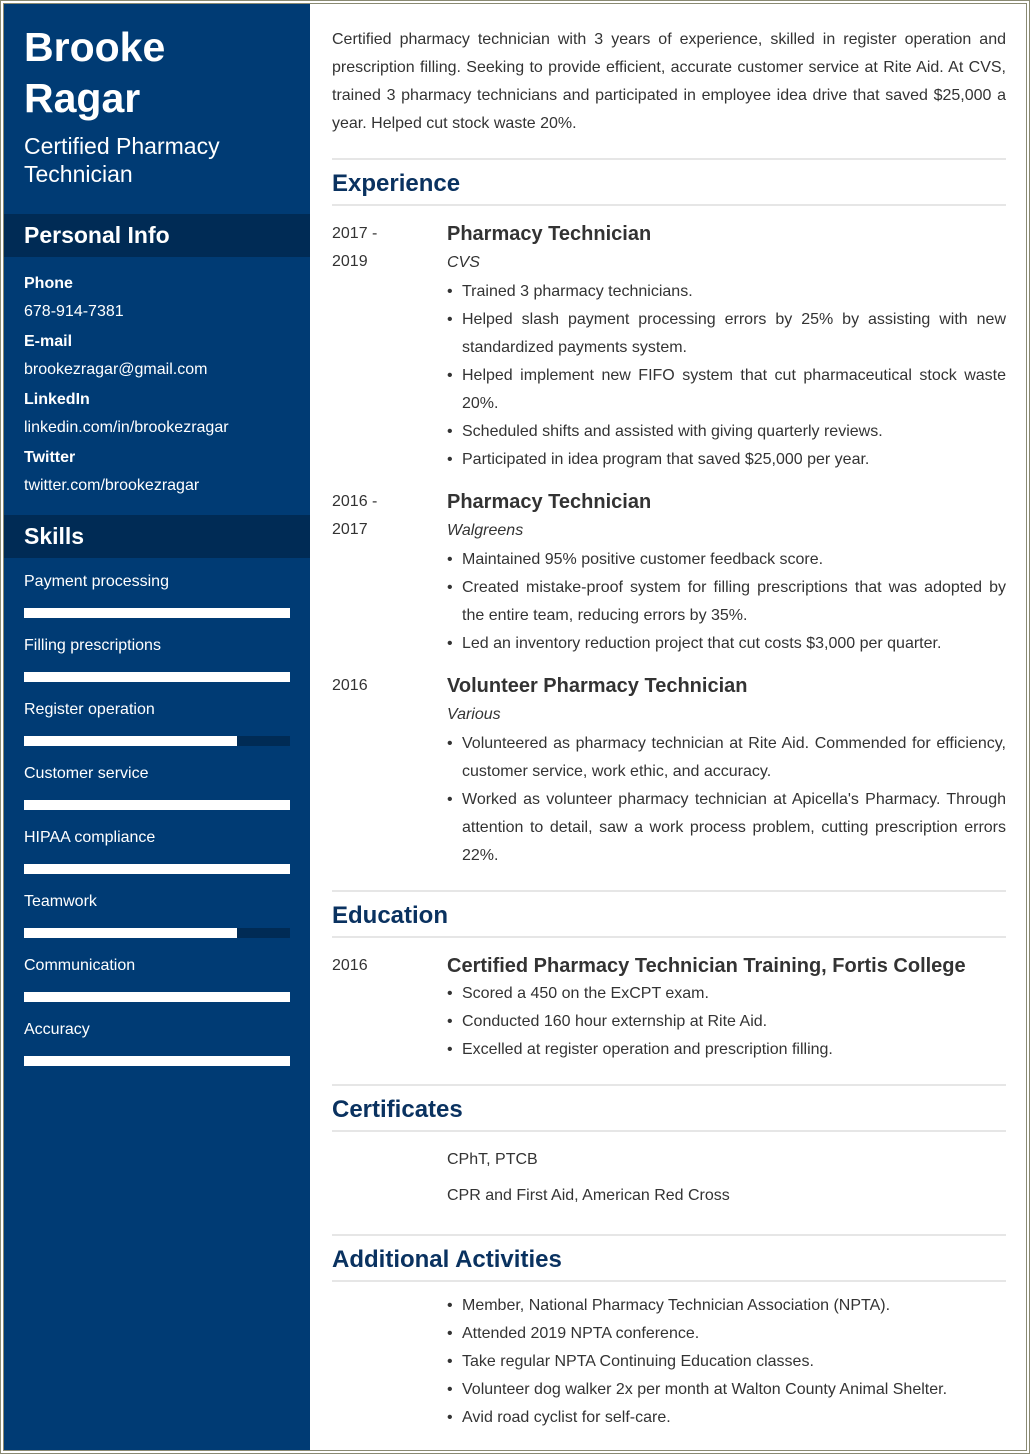  What do you see at coordinates (492, 1159) in the screenshot?
I see `certificate-item: CPhT, PTCB` at bounding box center [492, 1159].